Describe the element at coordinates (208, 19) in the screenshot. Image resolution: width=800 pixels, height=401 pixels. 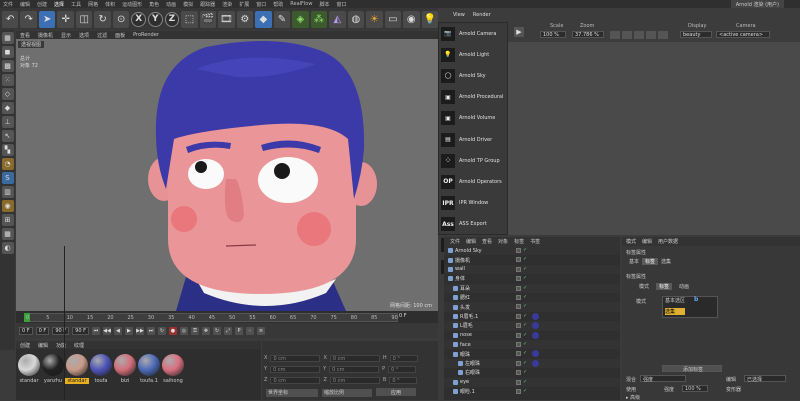
I see `render-view-icon: 🎬` at that location.